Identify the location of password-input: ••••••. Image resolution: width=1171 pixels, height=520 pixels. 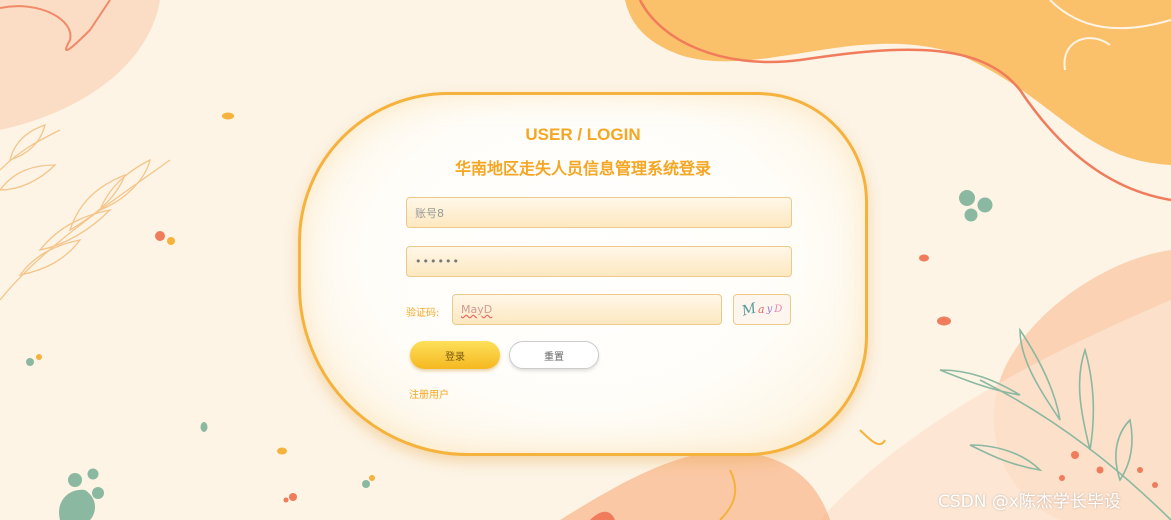
(599, 261).